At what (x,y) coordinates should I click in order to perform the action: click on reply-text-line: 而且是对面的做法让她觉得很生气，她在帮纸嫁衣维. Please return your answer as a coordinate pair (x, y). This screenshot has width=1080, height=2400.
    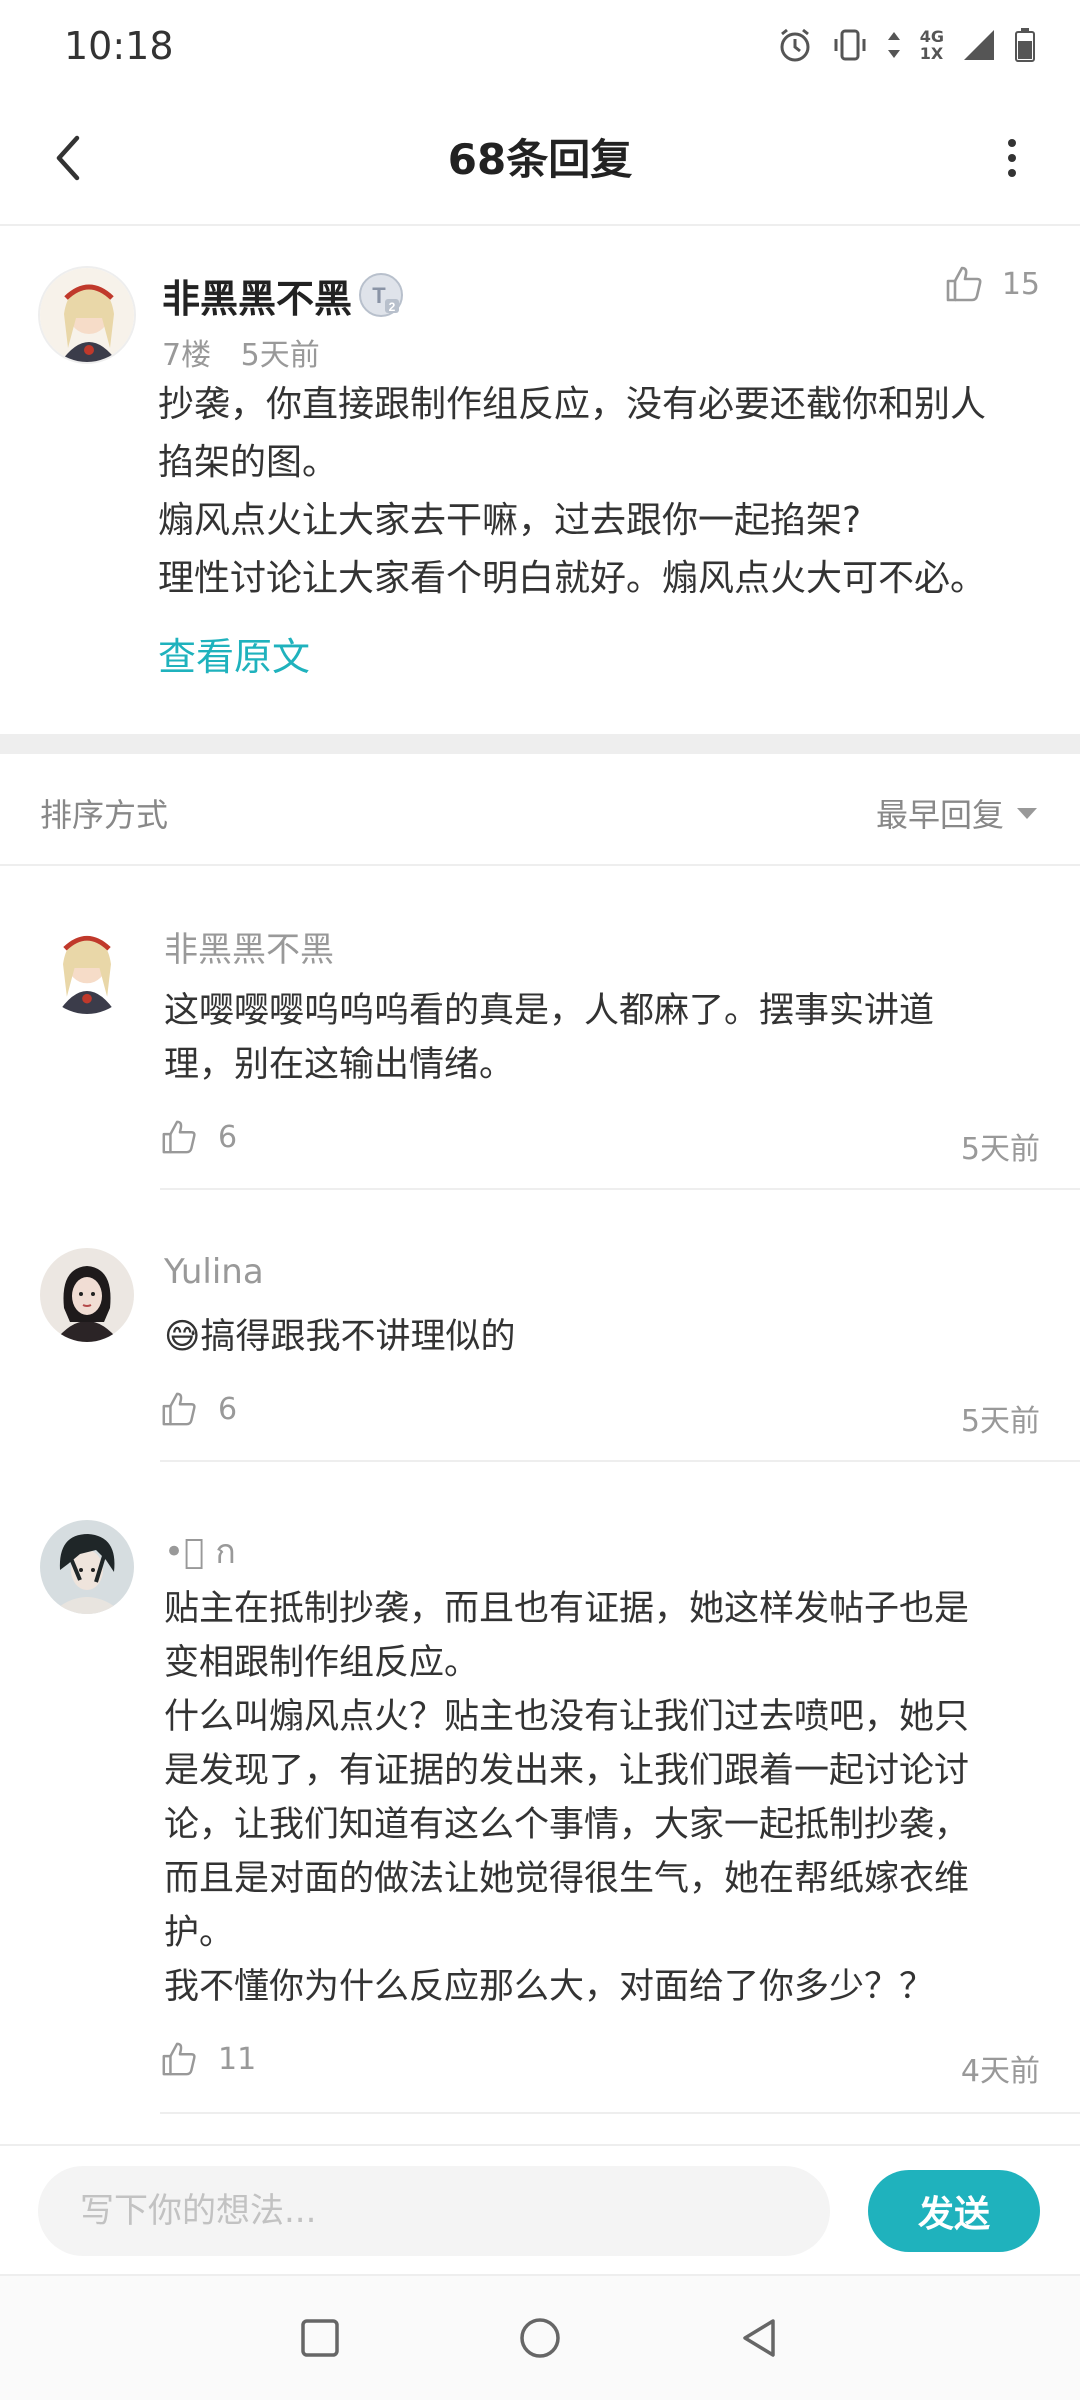
    Looking at the image, I should click on (567, 1879).